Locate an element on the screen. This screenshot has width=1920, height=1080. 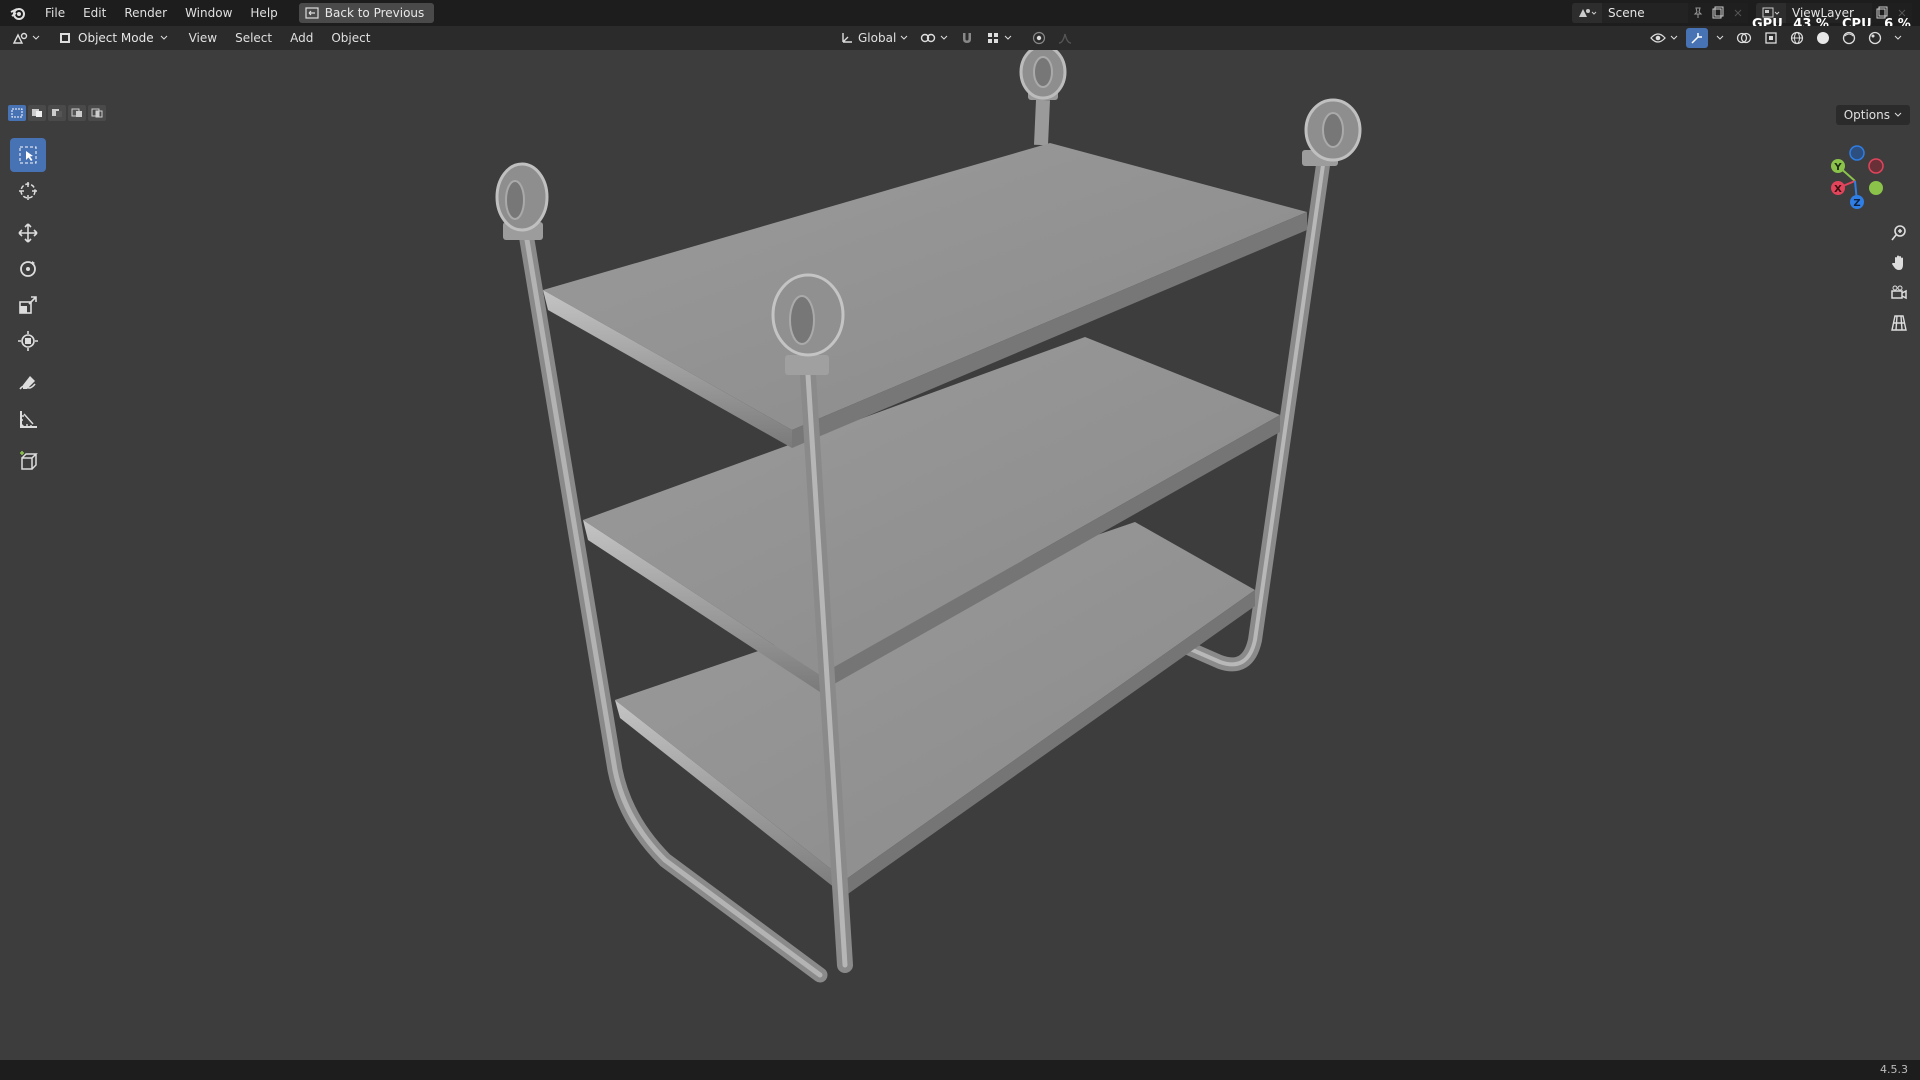
material-sphere-icon is located at coordinates (1849, 38).